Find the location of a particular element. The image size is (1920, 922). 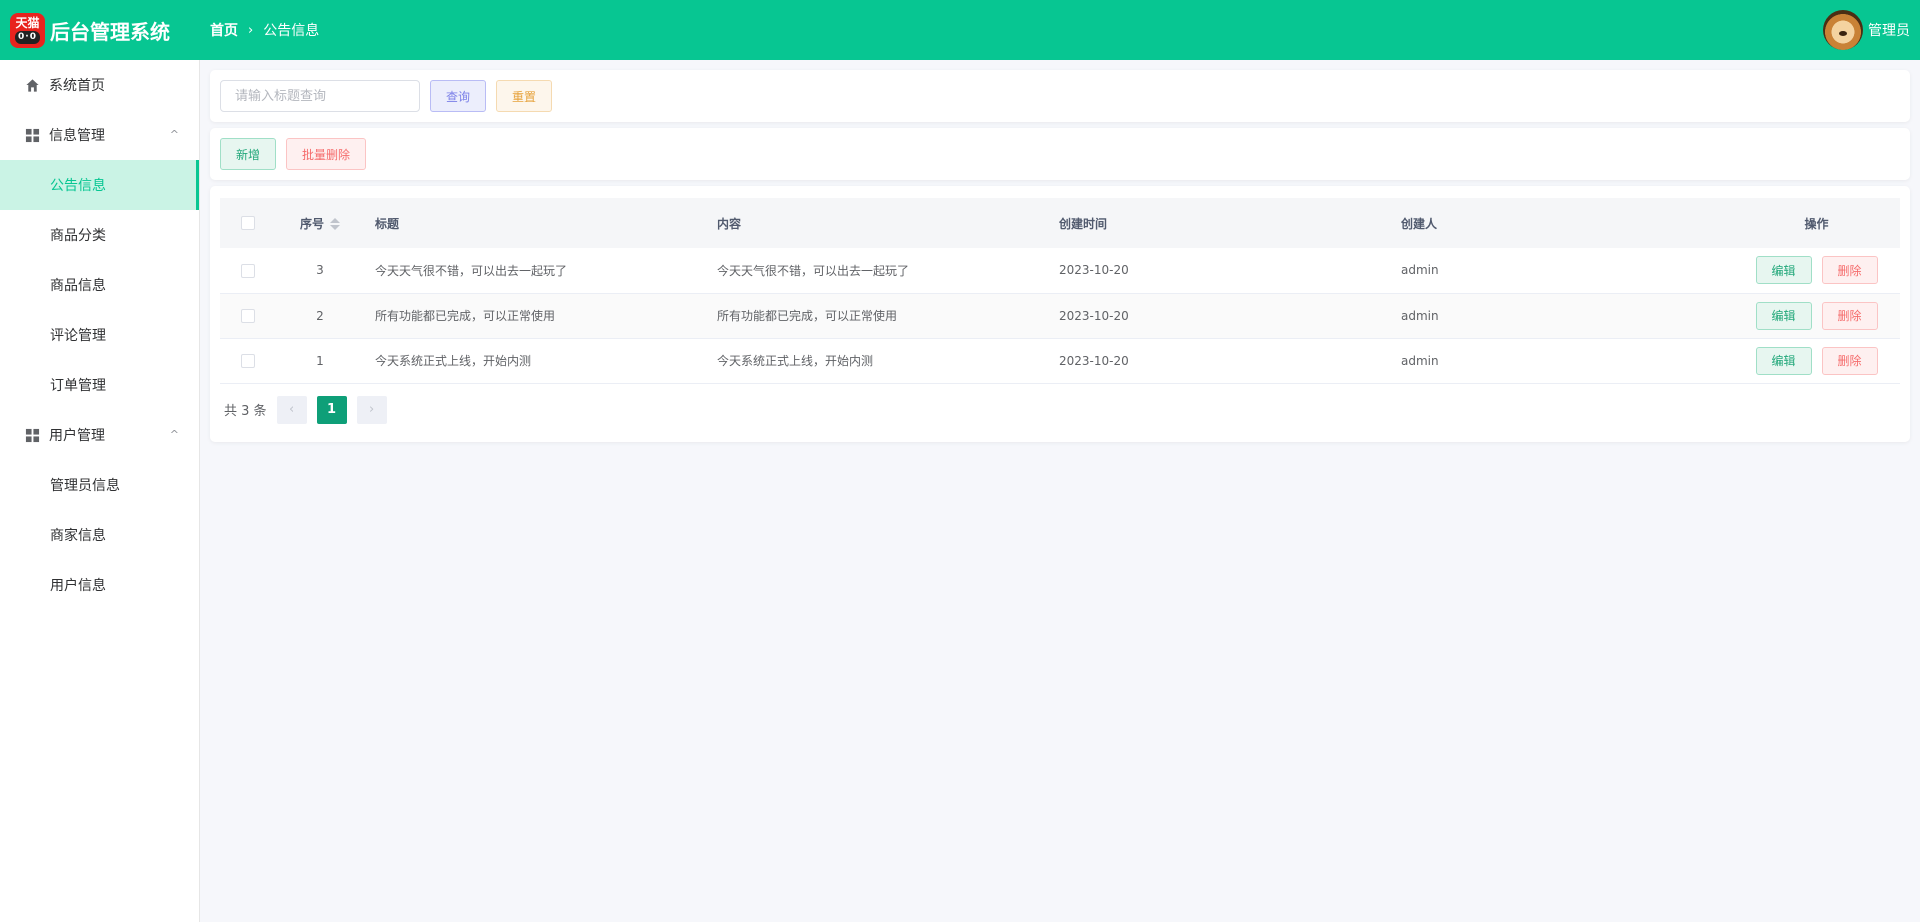

sidebar-item-product-info: 商品信息 is located at coordinates (99, 285).